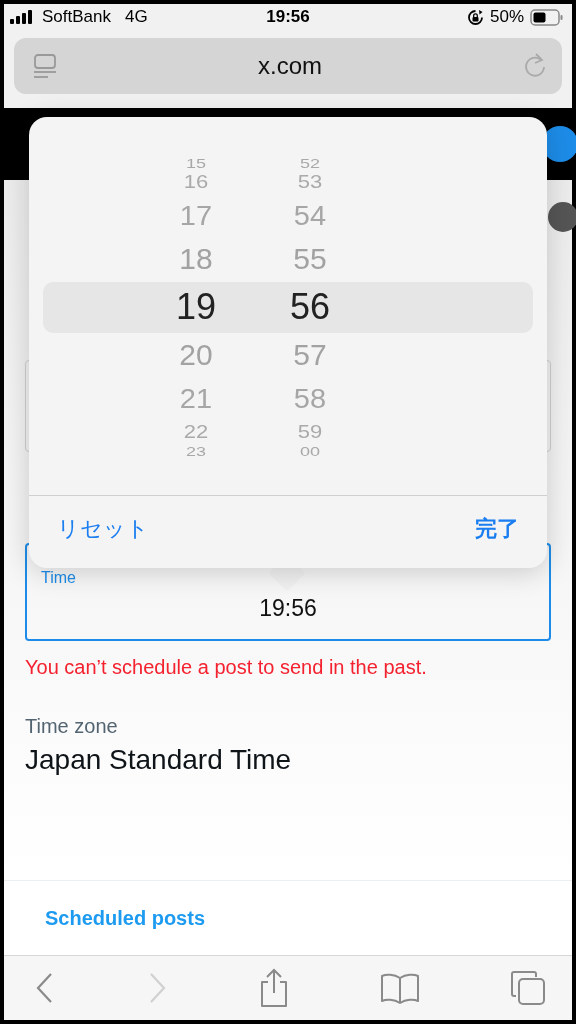  What do you see at coordinates (310, 399) in the screenshot?
I see `minute-option: 58` at bounding box center [310, 399].